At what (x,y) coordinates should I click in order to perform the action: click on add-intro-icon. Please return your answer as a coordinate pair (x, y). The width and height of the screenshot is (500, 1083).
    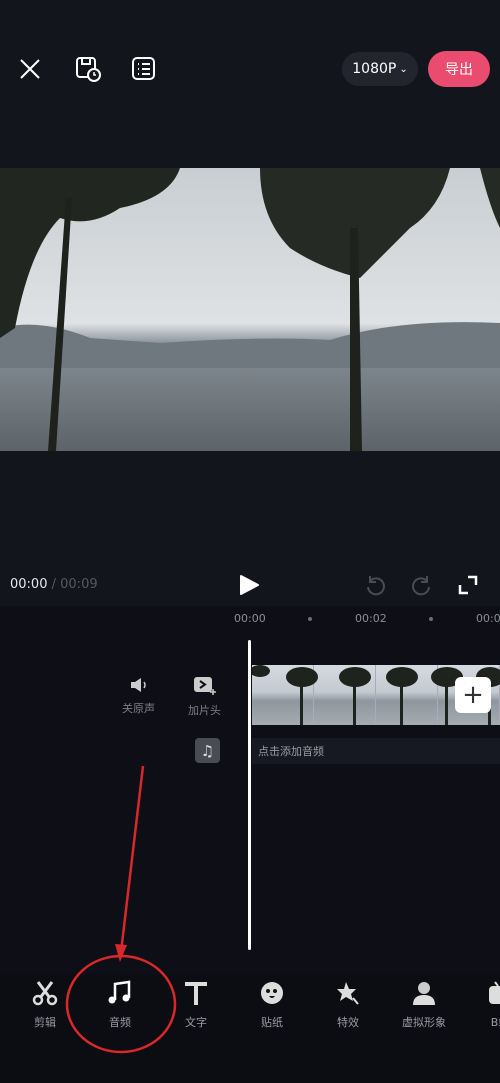
    Looking at the image, I should click on (204, 686).